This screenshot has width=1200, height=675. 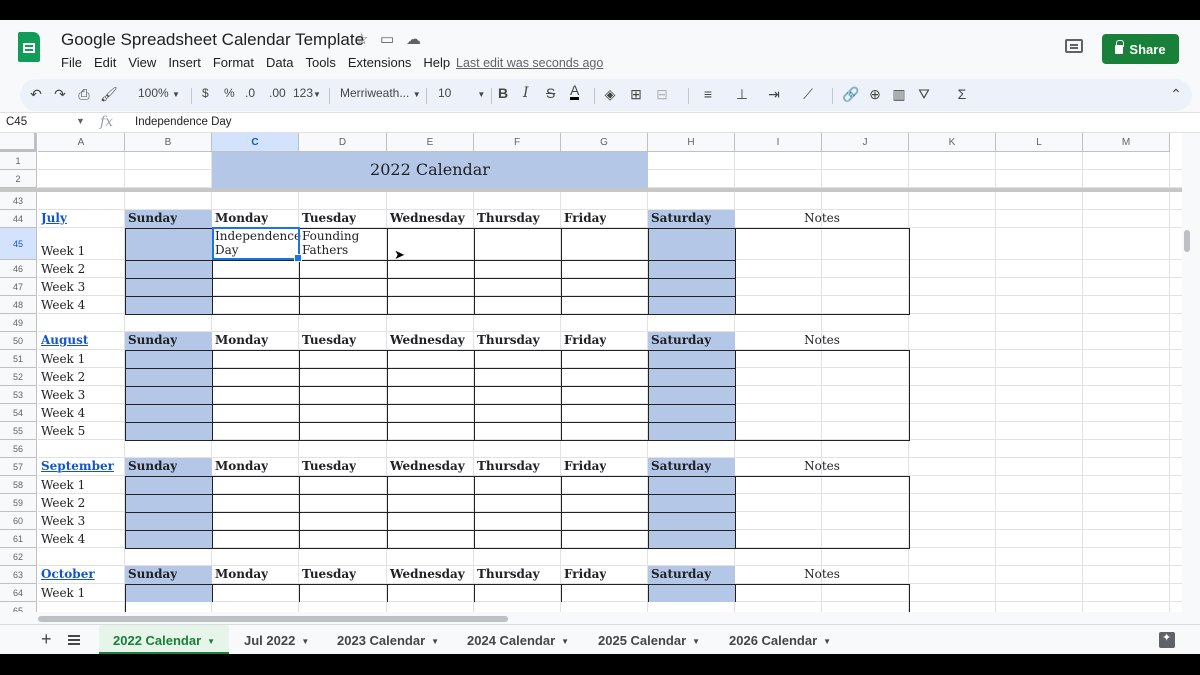 What do you see at coordinates (205, 93) in the screenshot?
I see `currency-format-button: $` at bounding box center [205, 93].